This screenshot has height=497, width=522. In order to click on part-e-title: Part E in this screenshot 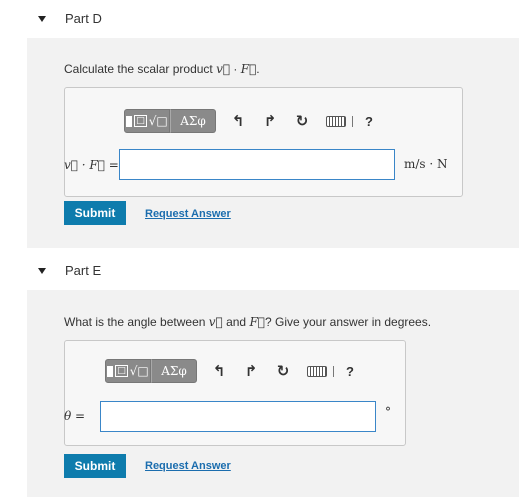, I will do `click(83, 270)`.